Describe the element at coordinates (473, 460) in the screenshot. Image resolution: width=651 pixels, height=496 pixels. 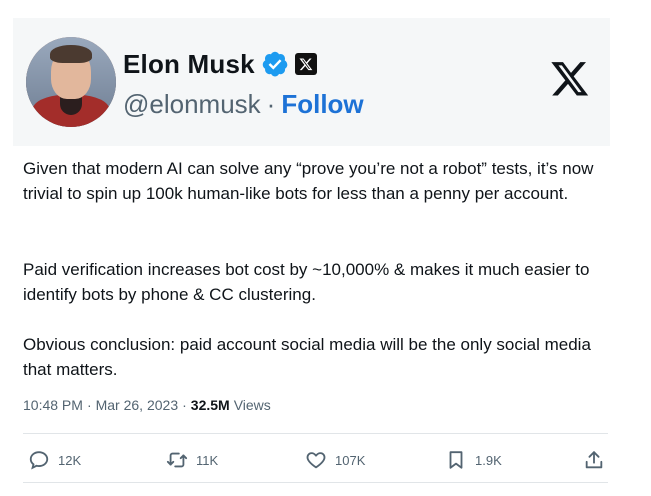
I see `bookmark-button: 1.9K` at that location.